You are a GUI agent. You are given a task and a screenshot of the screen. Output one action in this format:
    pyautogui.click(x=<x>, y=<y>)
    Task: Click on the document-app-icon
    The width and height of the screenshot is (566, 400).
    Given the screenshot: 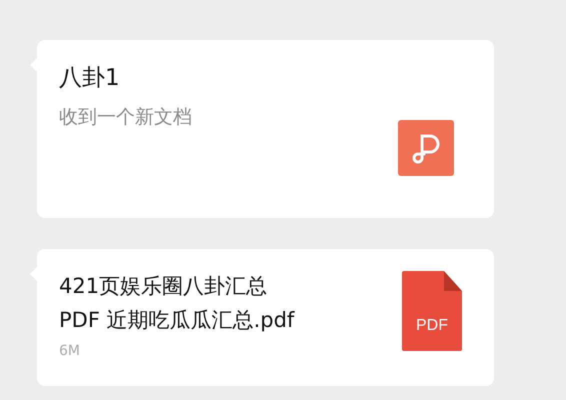 What is the action you would take?
    pyautogui.click(x=426, y=148)
    